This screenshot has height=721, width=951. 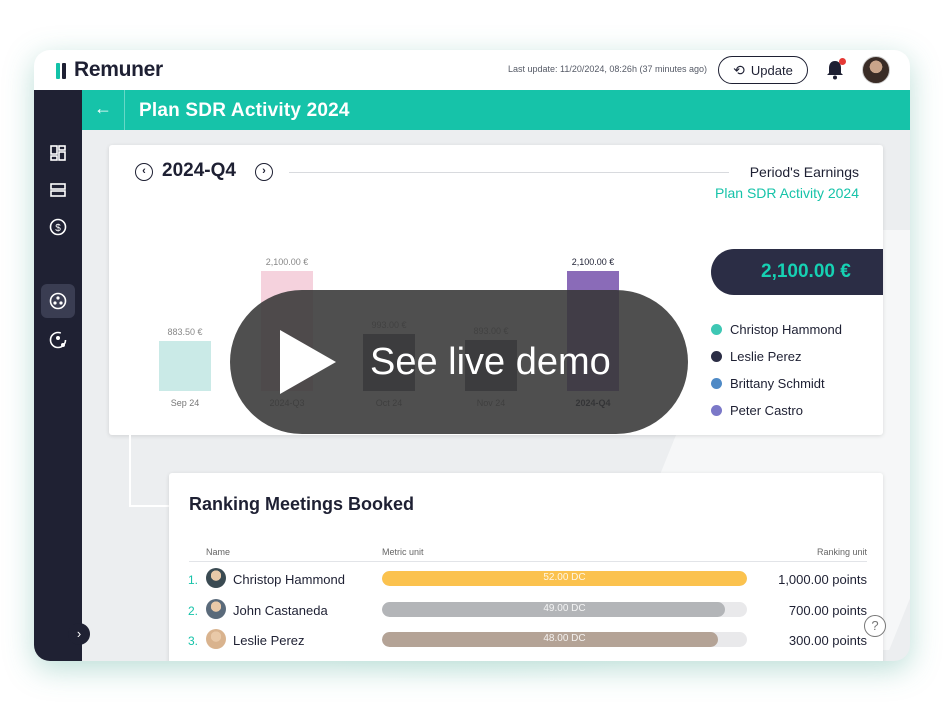 What do you see at coordinates (766, 356) in the screenshot?
I see `legend-label: Leslie Perez` at bounding box center [766, 356].